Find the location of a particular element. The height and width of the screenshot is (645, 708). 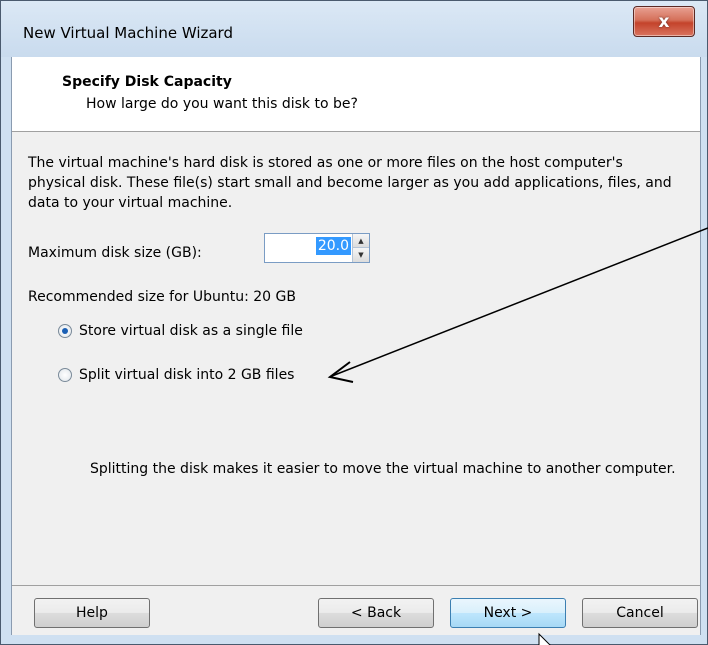

recommended-size: Recommended size for Ubuntu: 20 GB is located at coordinates (162, 297).